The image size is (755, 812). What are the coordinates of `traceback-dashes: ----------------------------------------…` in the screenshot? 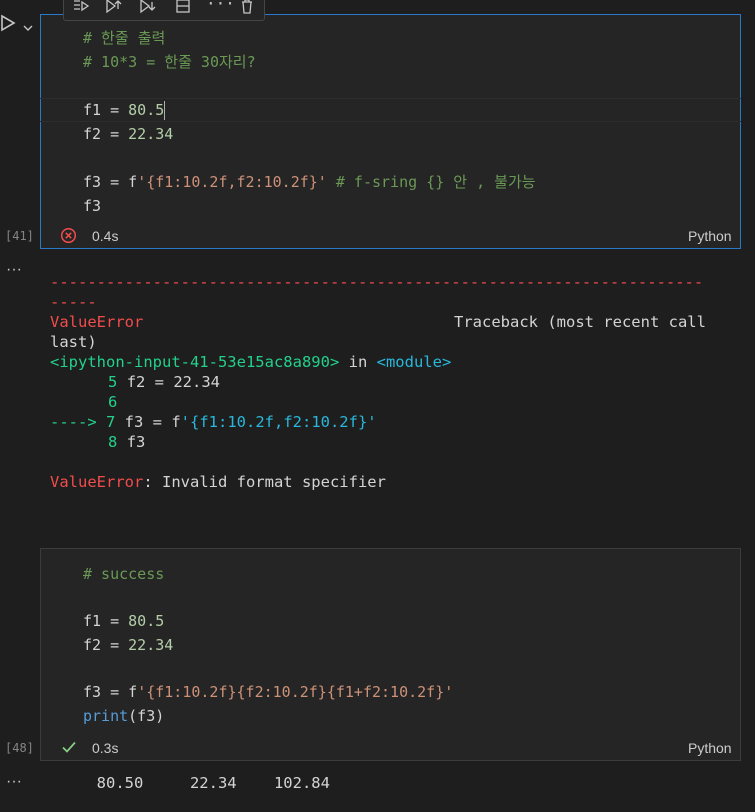 It's located at (377, 282).